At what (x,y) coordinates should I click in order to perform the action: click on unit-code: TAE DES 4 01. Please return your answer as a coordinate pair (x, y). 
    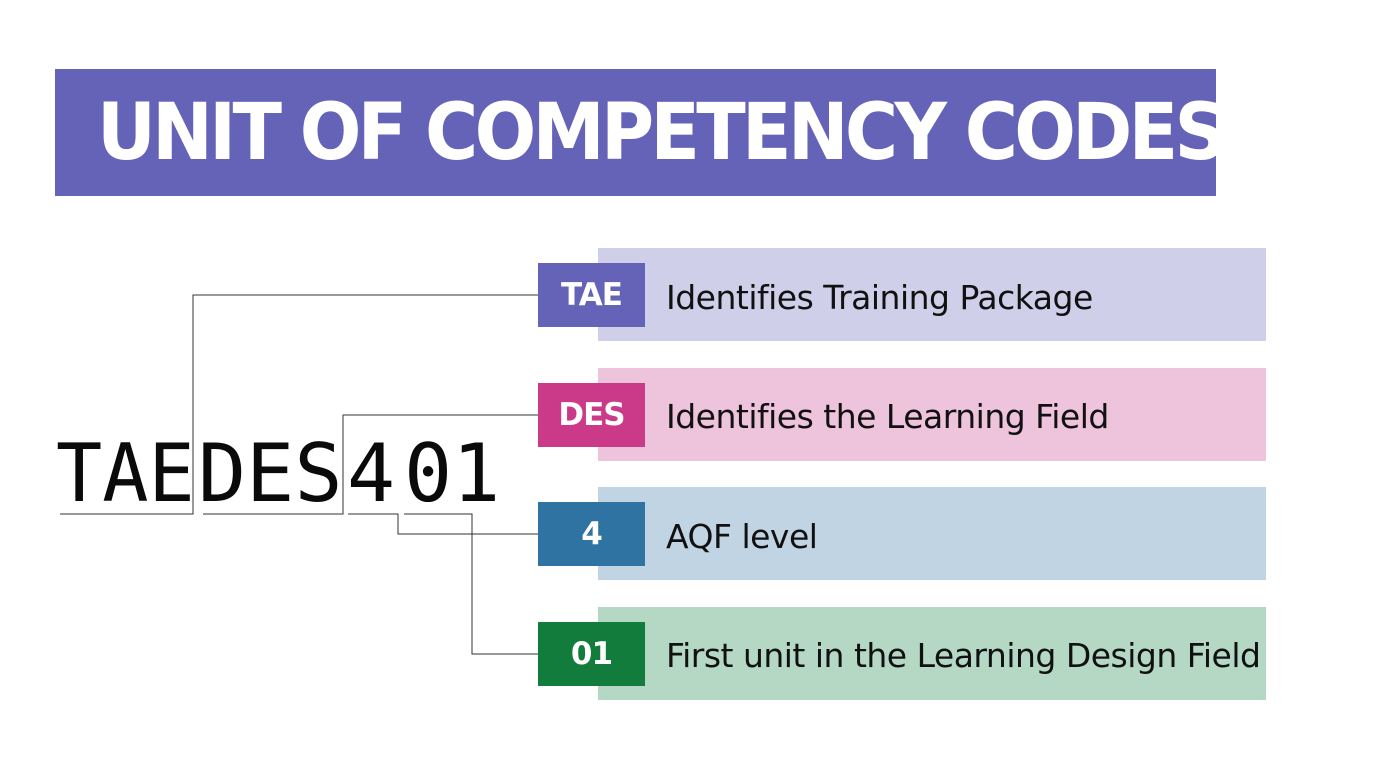
    Looking at the image, I should click on (278, 473).